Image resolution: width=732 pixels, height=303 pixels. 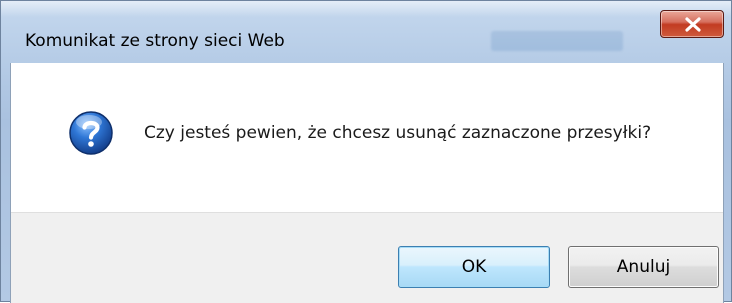 What do you see at coordinates (155, 41) in the screenshot?
I see `window-title: Komunikat ze strony sieci Web` at bounding box center [155, 41].